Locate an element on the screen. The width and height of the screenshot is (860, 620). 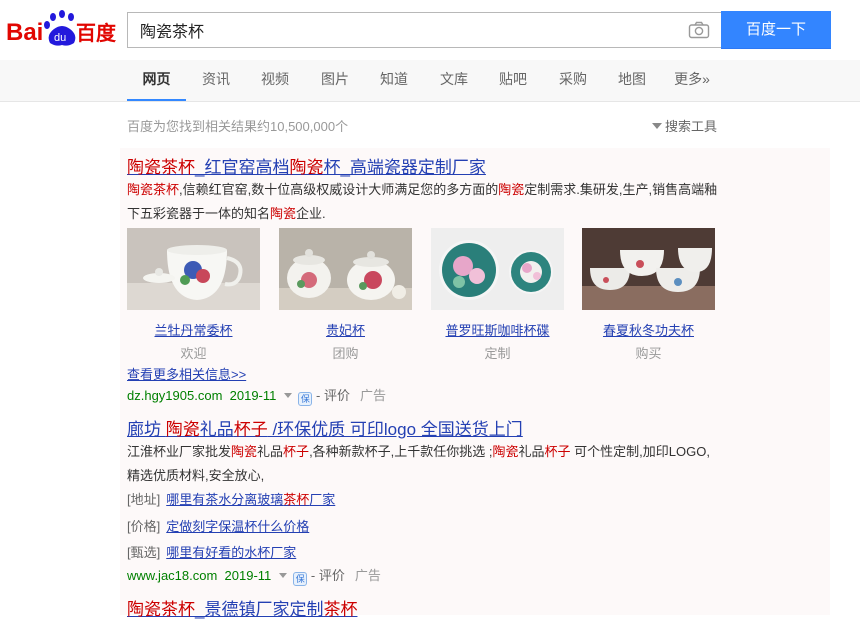
thumb-caption-2: 贵妃杯 is located at coordinates (345, 329).